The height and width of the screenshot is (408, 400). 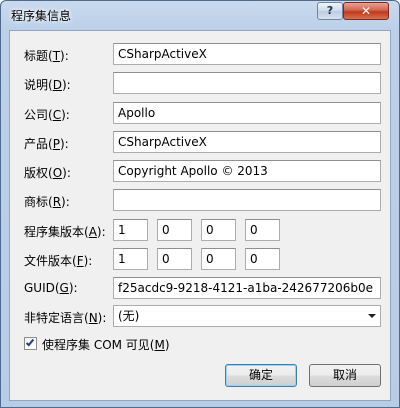 I want to click on assembly-version-label: 程序集版本(A):, so click(x=65, y=232).